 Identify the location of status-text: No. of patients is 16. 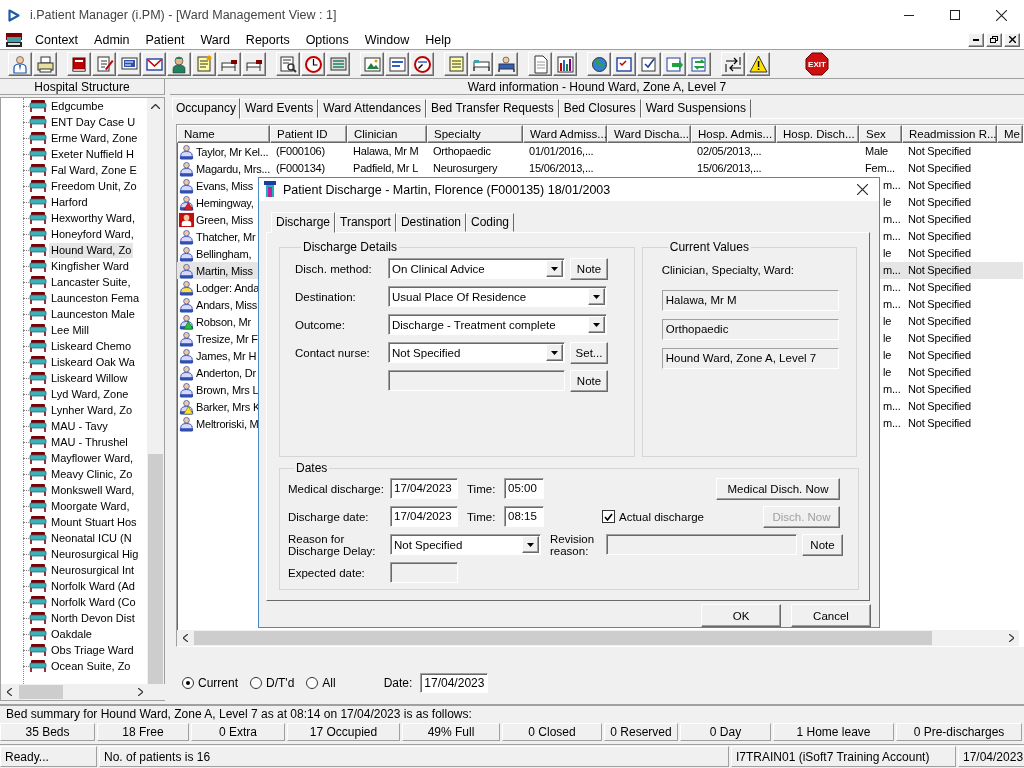
(414, 756).